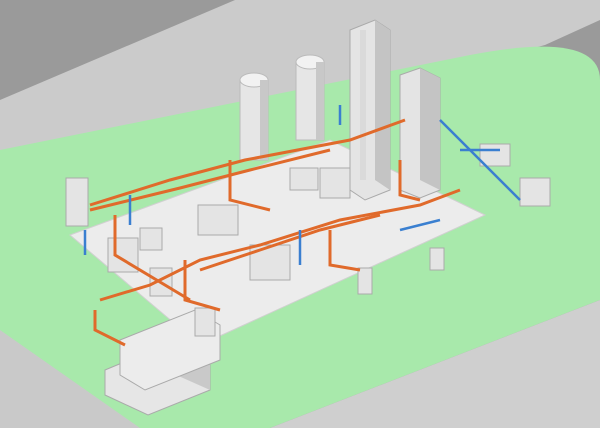  Describe the element at coordinates (420, 133) in the screenshot. I see `column-medium` at that location.